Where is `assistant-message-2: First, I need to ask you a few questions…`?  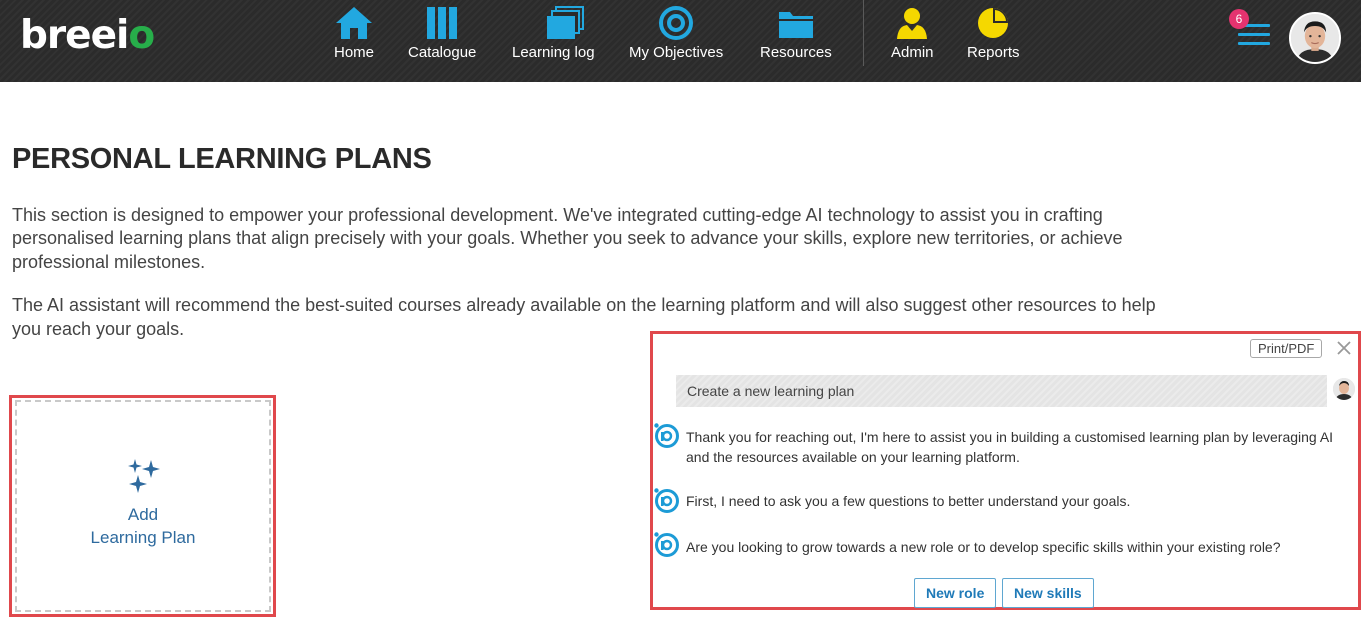
assistant-message-2: First, I need to ask you a few questions… is located at coordinates (908, 501).